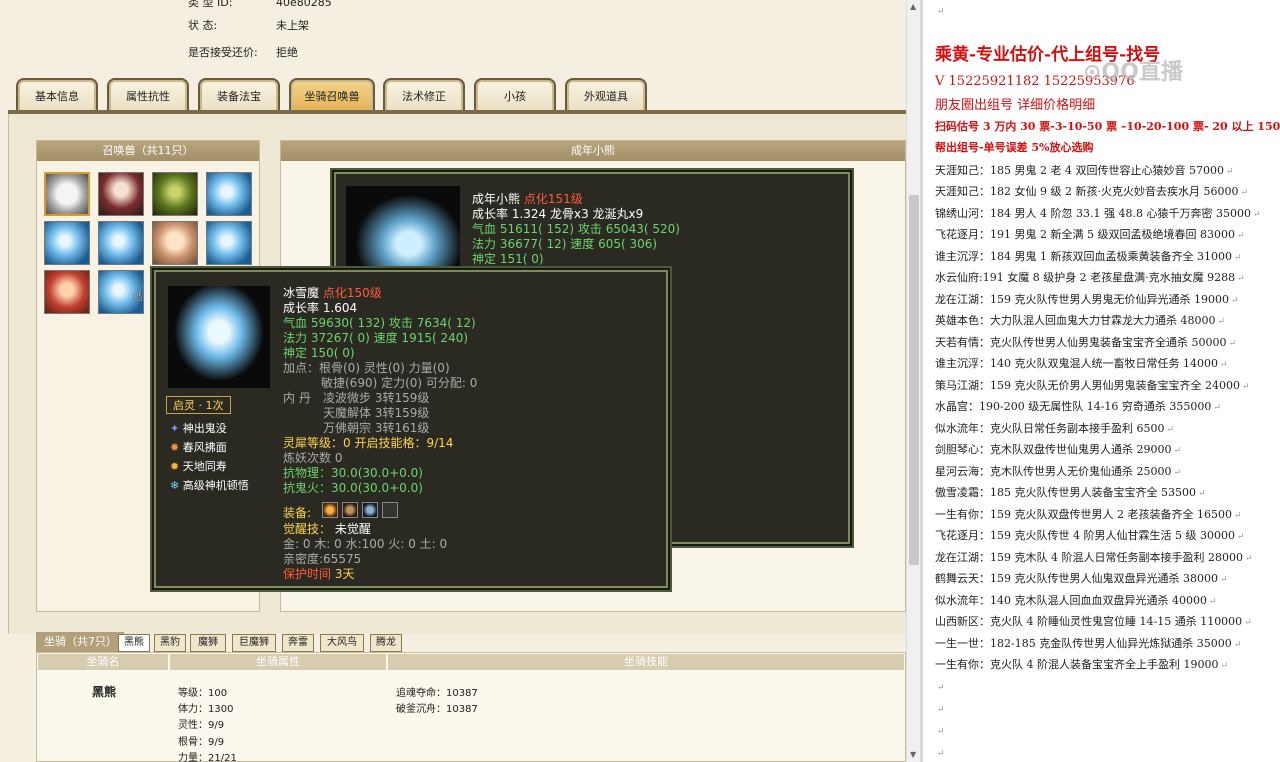 The width and height of the screenshot is (1280, 762). What do you see at coordinates (1087, 299) in the screenshot?
I see `note-line: 龙在江湖：159 克火队传世男人男鬼无价仙异光通杀 19000 ↵` at bounding box center [1087, 299].